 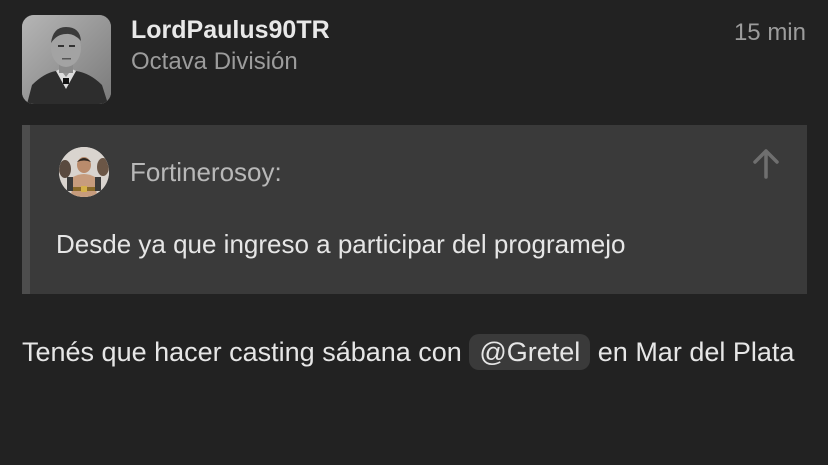 What do you see at coordinates (242, 352) in the screenshot?
I see `post-body-text-before: Tenés que hacer casting sábana con` at bounding box center [242, 352].